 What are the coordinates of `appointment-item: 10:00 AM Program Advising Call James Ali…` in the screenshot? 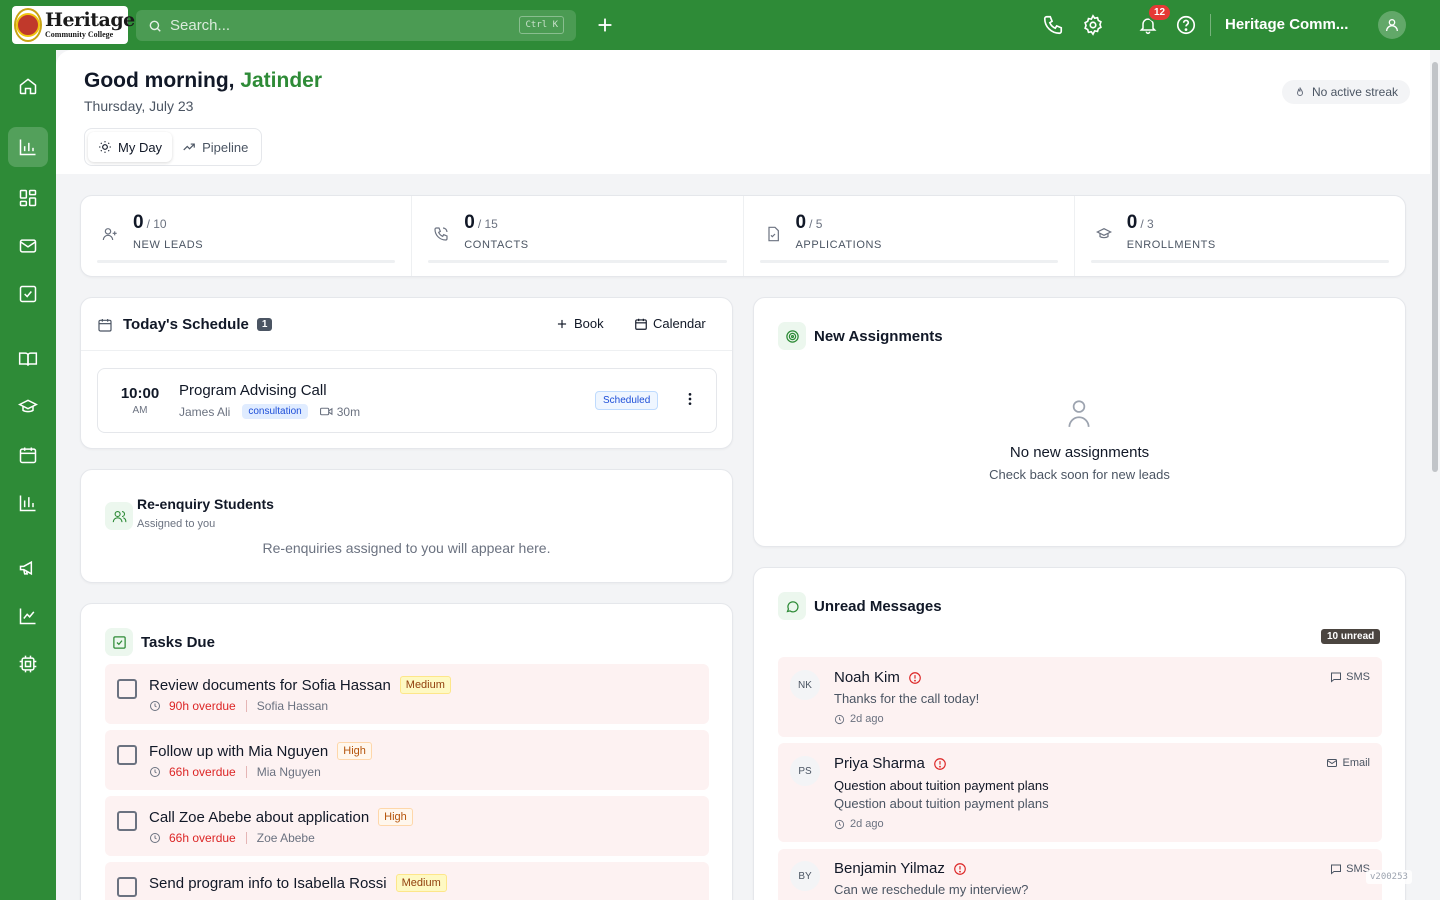 It's located at (407, 400).